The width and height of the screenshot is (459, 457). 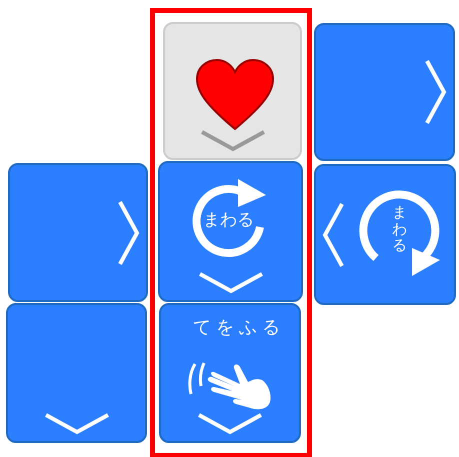 What do you see at coordinates (235, 95) in the screenshot?
I see `heart-icon` at bounding box center [235, 95].